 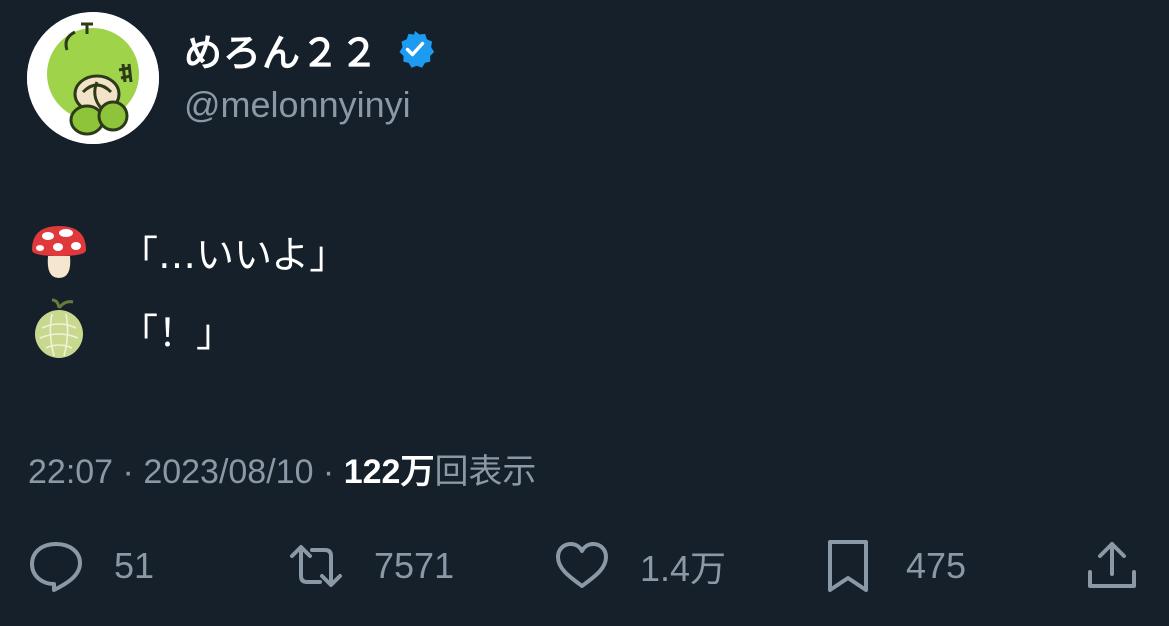 What do you see at coordinates (59, 251) in the screenshot?
I see `mushroom-icon` at bounding box center [59, 251].